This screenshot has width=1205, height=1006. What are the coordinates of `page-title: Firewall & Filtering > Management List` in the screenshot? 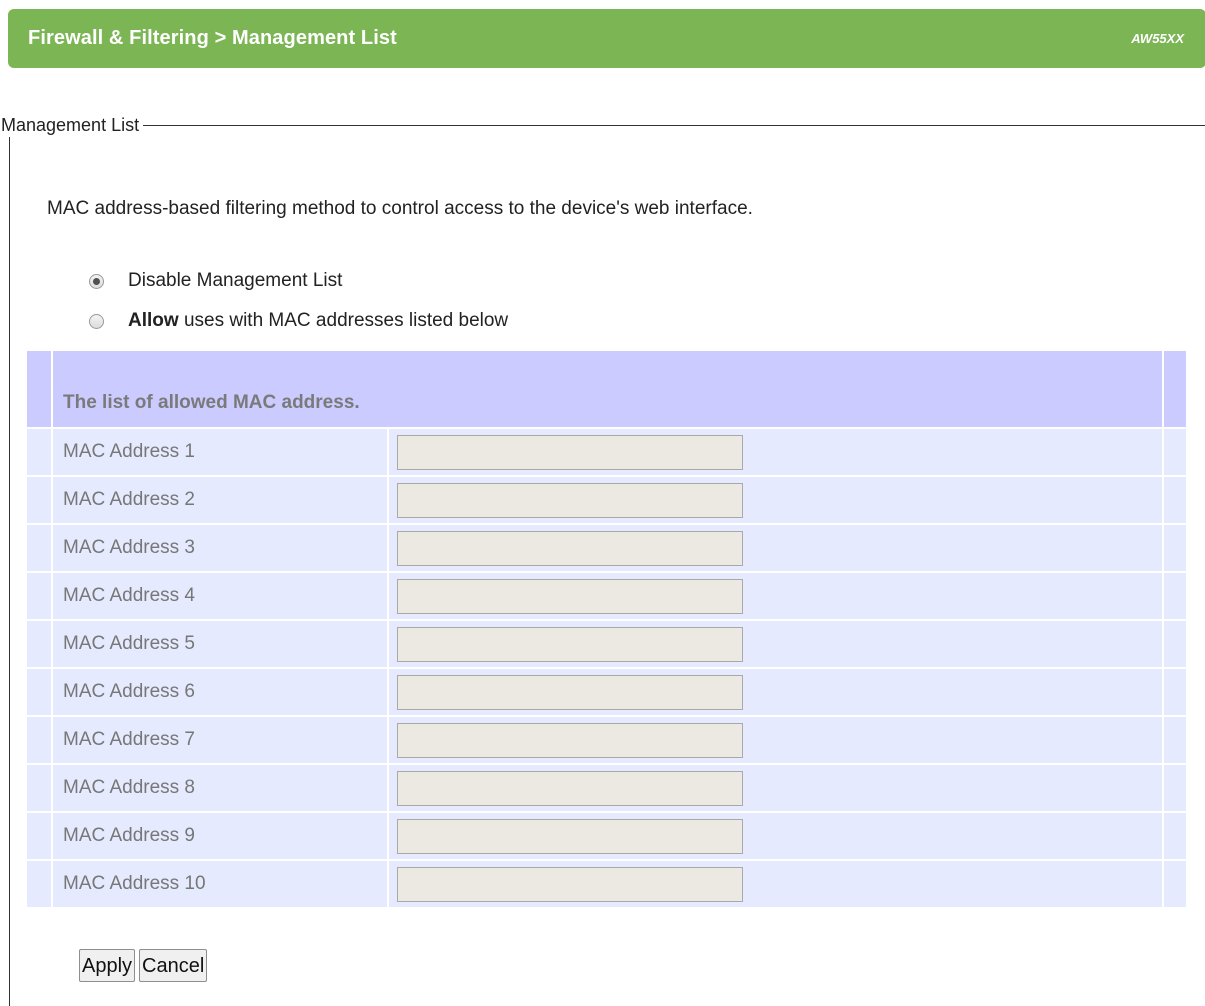 It's located at (212, 38).